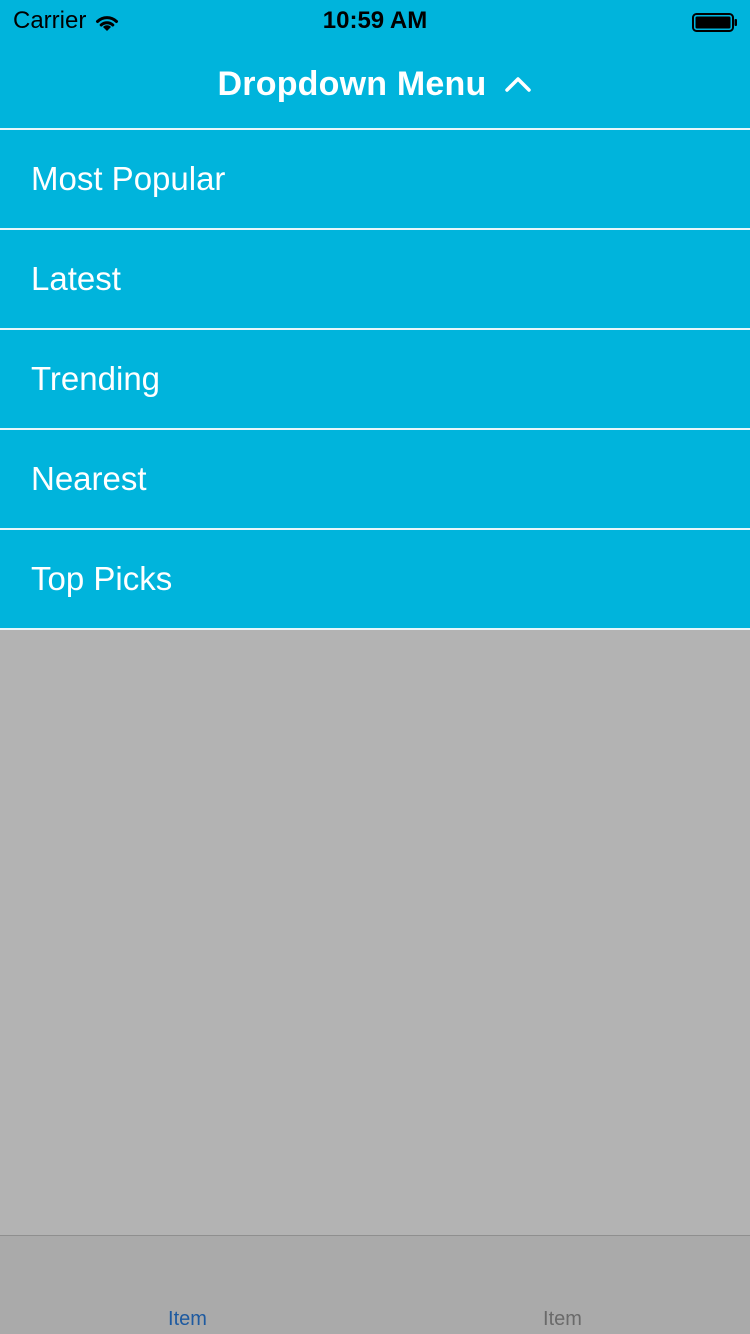  I want to click on page-title: Dropdown Menu, so click(352, 83).